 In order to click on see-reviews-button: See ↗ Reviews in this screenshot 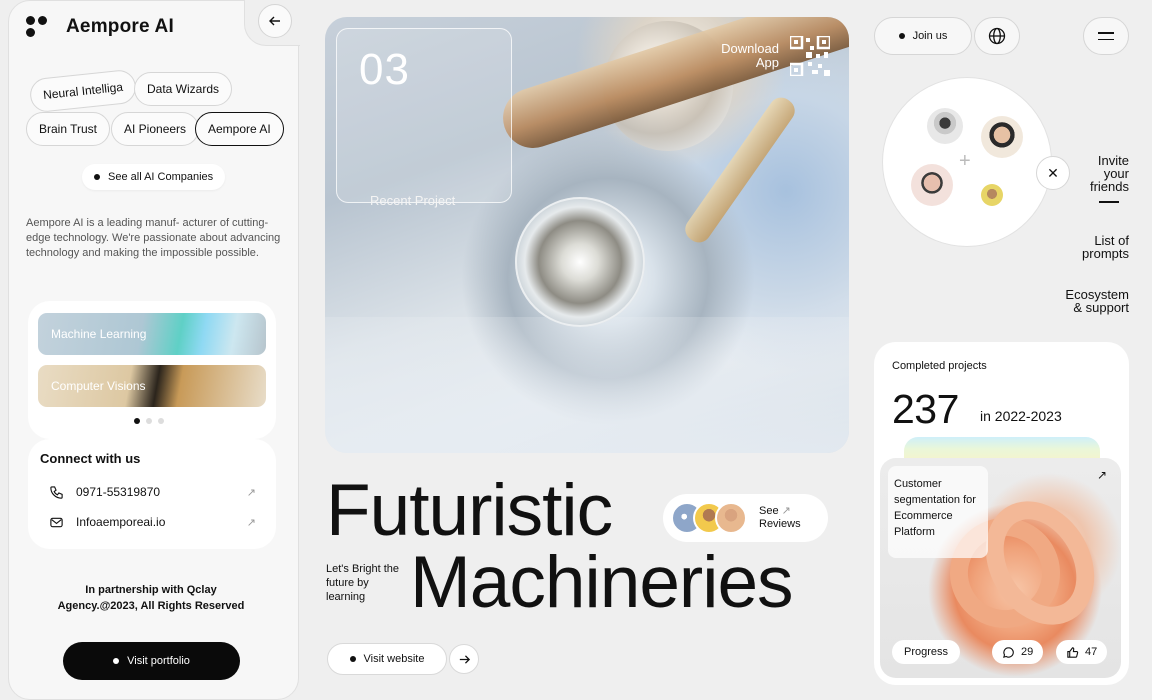, I will do `click(745, 518)`.